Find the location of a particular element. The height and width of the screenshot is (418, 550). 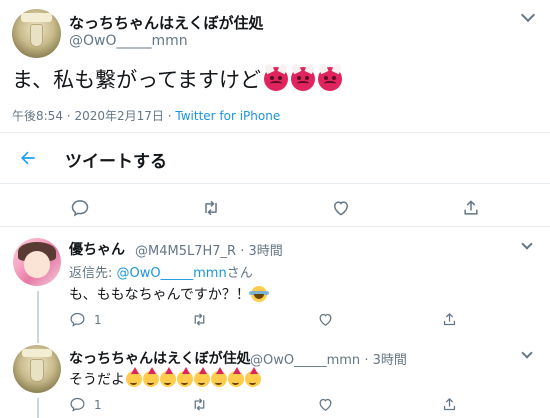

tweet-text-body: ま、私も繋がってますけど is located at coordinates (137, 80).